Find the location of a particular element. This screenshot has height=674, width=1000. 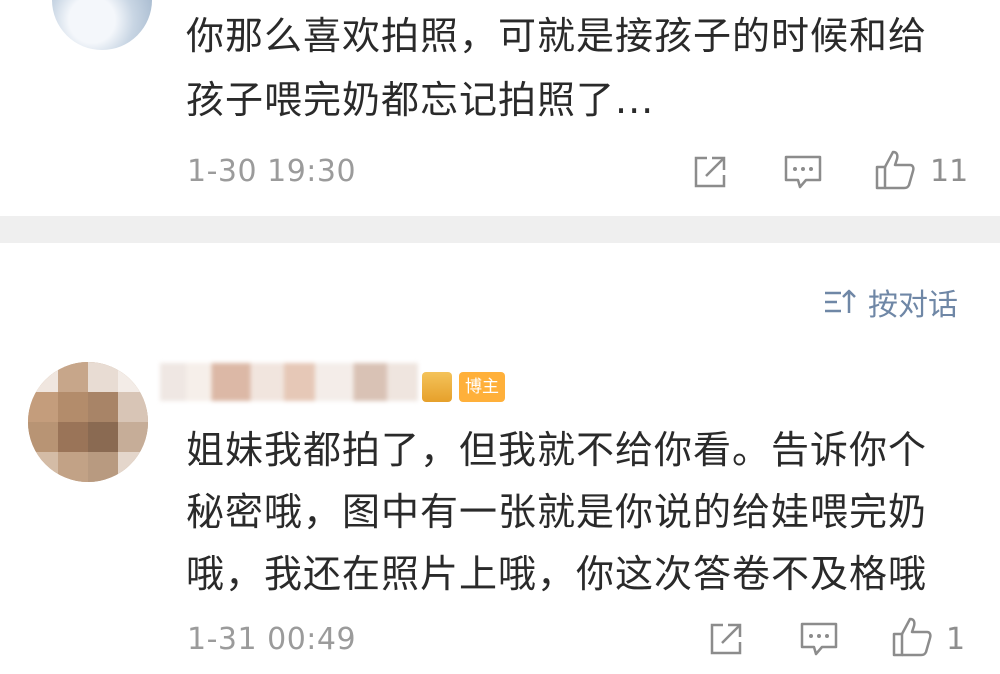

comment-text-line-1: 姐妹我都拍了，但我就不给你看。告诉你个 is located at coordinates (557, 450).